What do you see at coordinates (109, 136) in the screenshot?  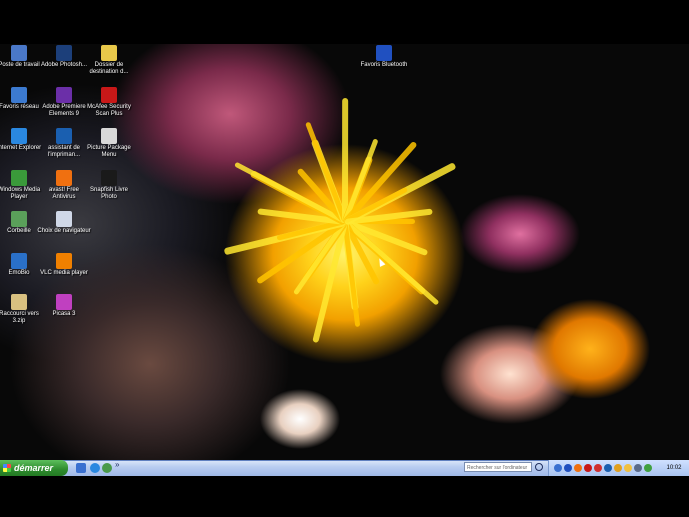 I see `picture-package-icon` at bounding box center [109, 136].